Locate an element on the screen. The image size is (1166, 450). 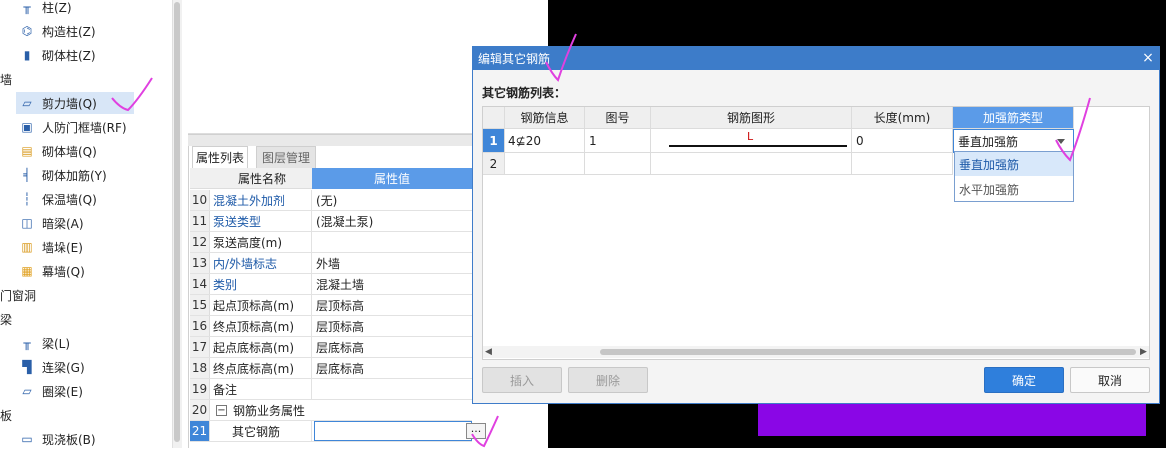
cell-figure-no: 1 is located at coordinates (618, 141).